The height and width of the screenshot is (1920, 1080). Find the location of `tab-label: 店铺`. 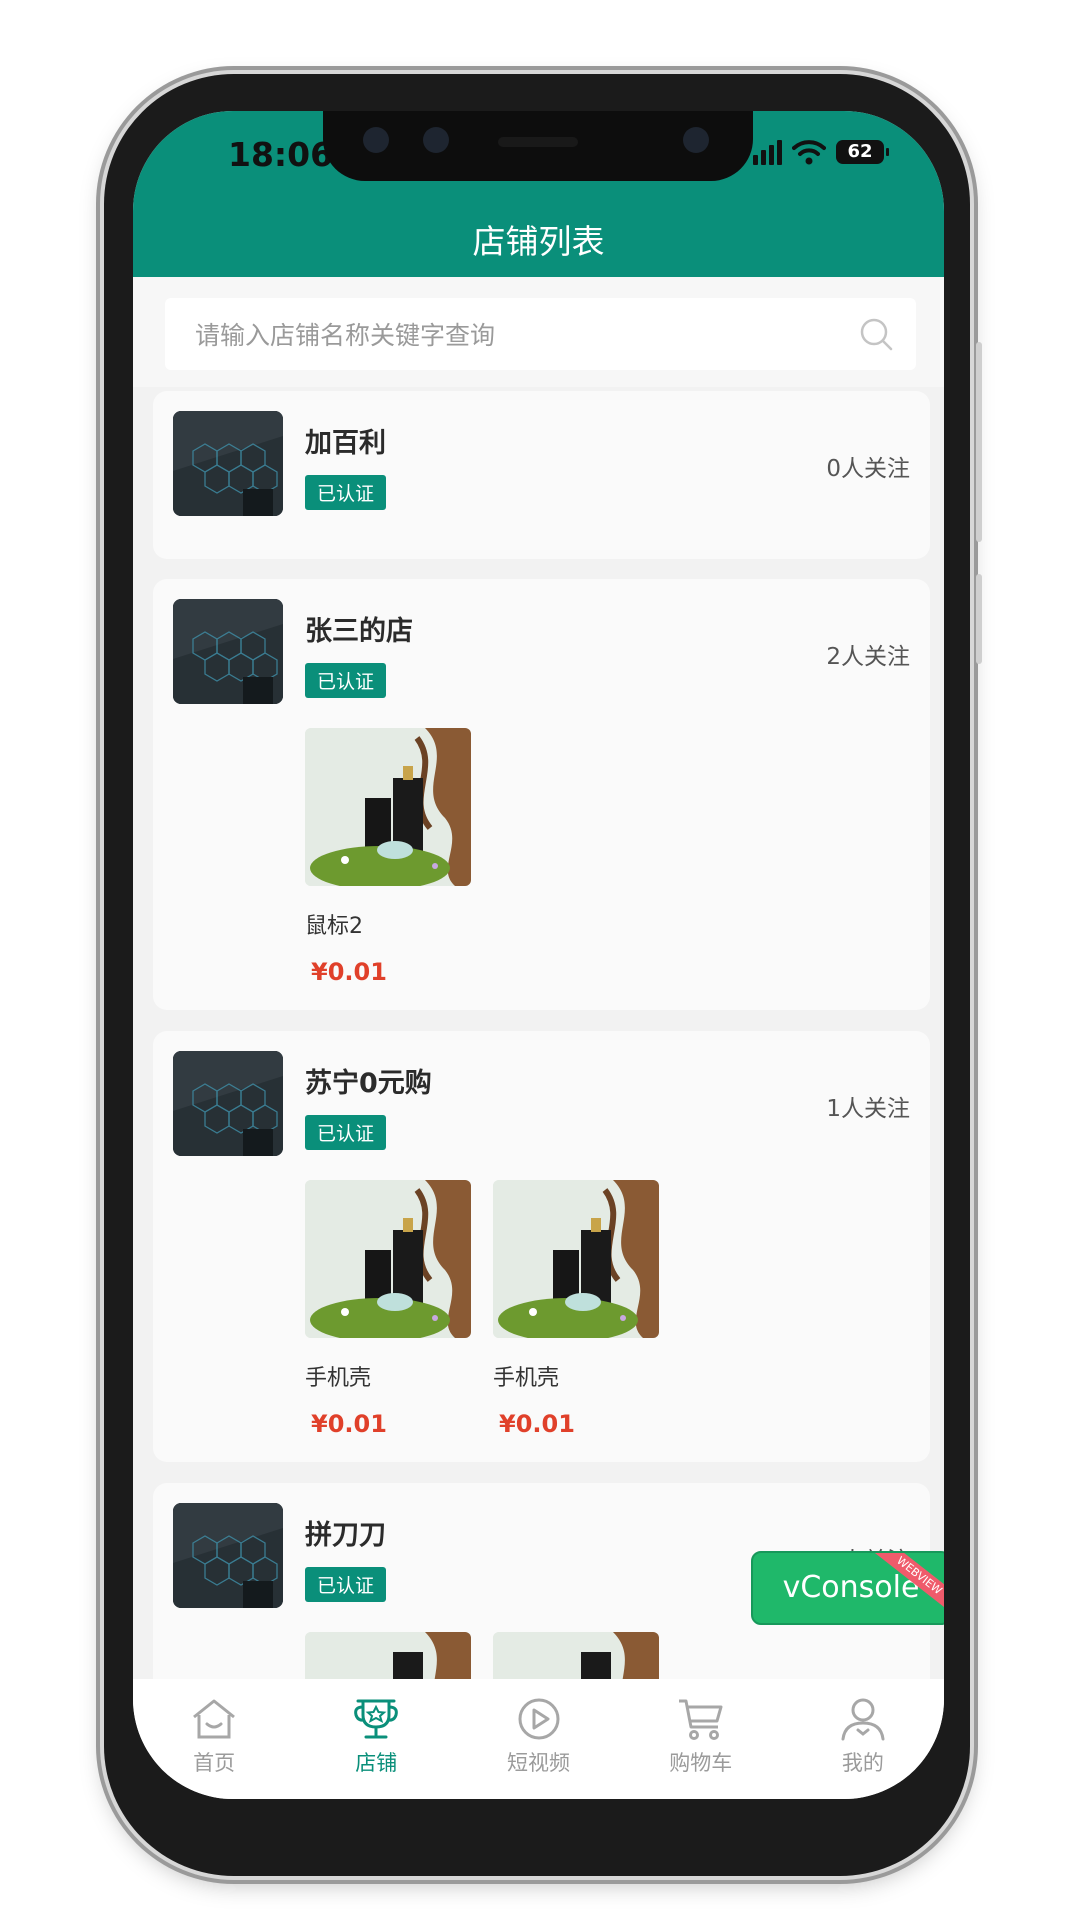

tab-label: 店铺 is located at coordinates (376, 1763).